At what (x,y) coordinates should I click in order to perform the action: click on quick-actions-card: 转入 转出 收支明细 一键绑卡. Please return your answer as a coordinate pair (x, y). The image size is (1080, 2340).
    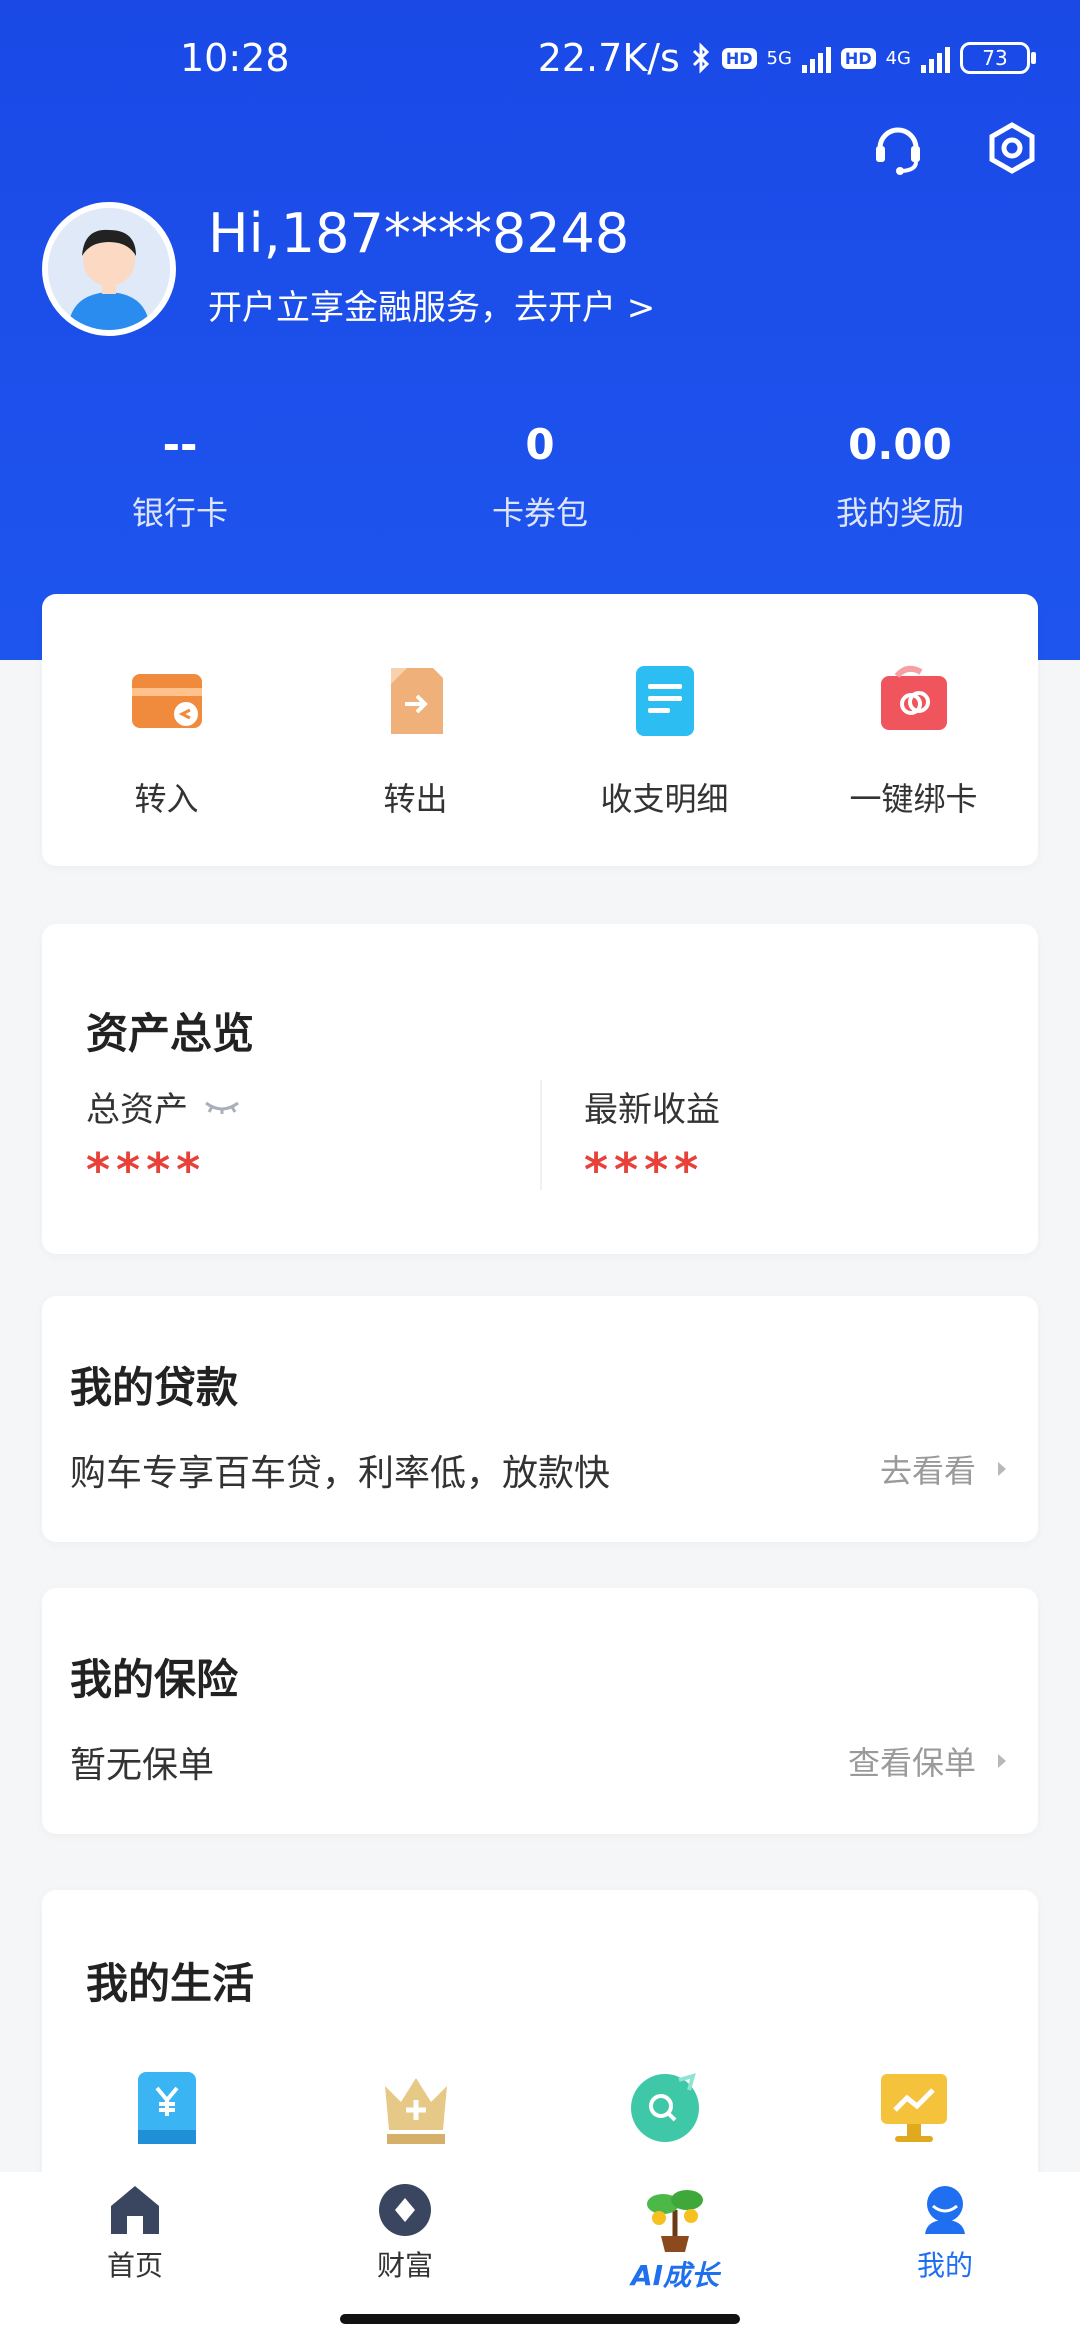
    Looking at the image, I should click on (540, 730).